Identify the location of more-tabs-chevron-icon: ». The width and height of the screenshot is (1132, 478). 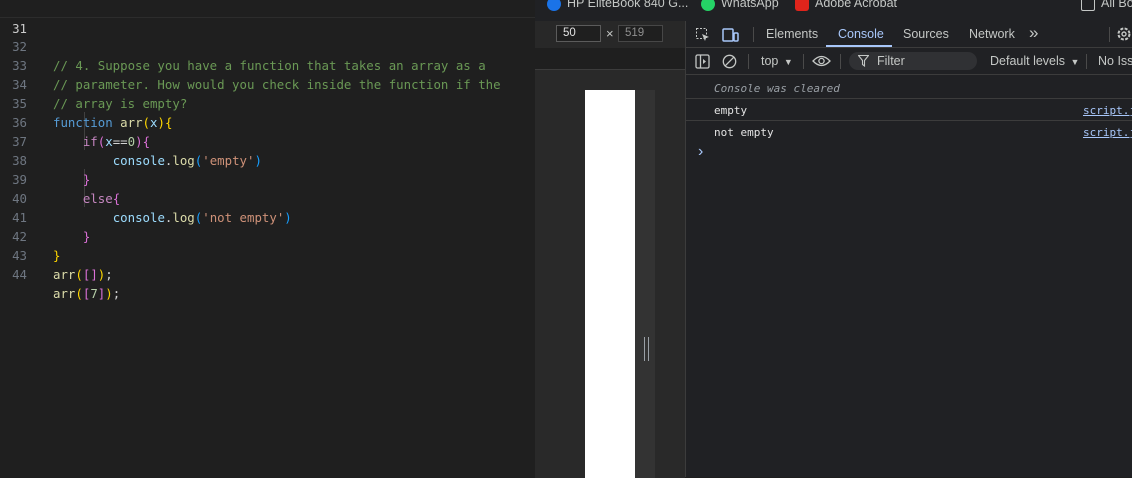
(1033, 33).